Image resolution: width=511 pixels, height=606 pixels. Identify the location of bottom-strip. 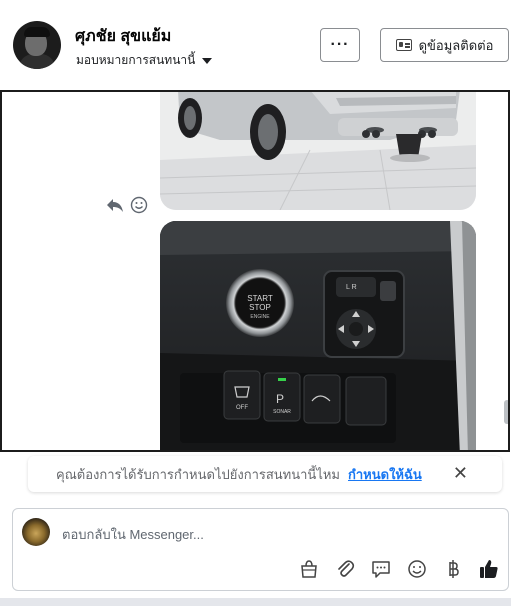
(255, 602).